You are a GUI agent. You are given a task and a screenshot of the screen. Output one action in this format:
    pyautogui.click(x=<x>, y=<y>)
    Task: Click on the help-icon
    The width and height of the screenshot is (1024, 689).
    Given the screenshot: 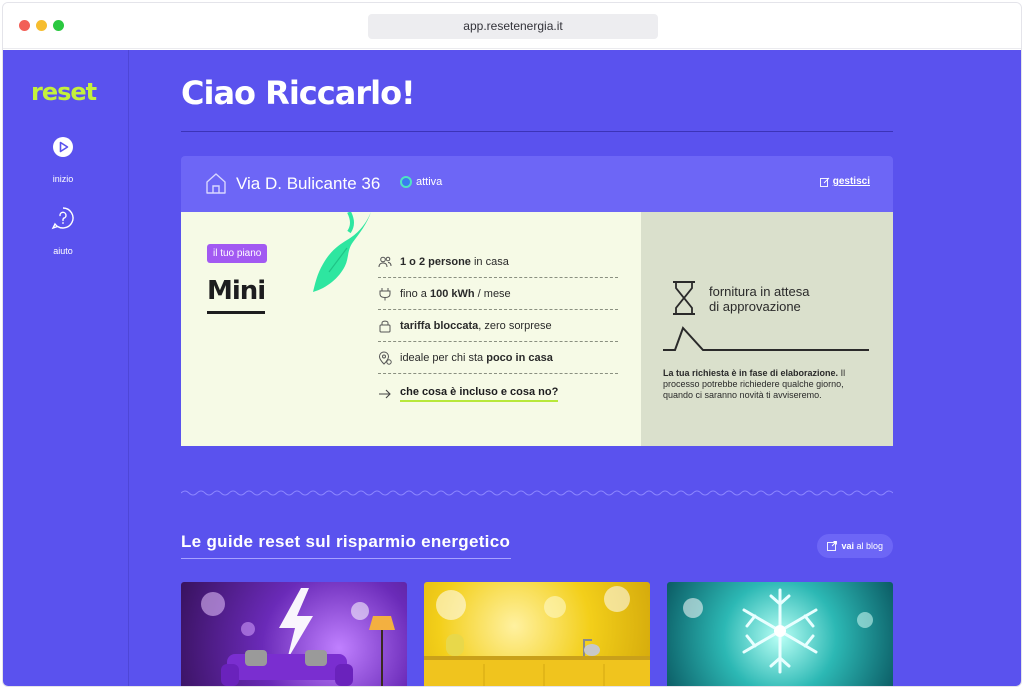 What is the action you would take?
    pyautogui.click(x=63, y=220)
    